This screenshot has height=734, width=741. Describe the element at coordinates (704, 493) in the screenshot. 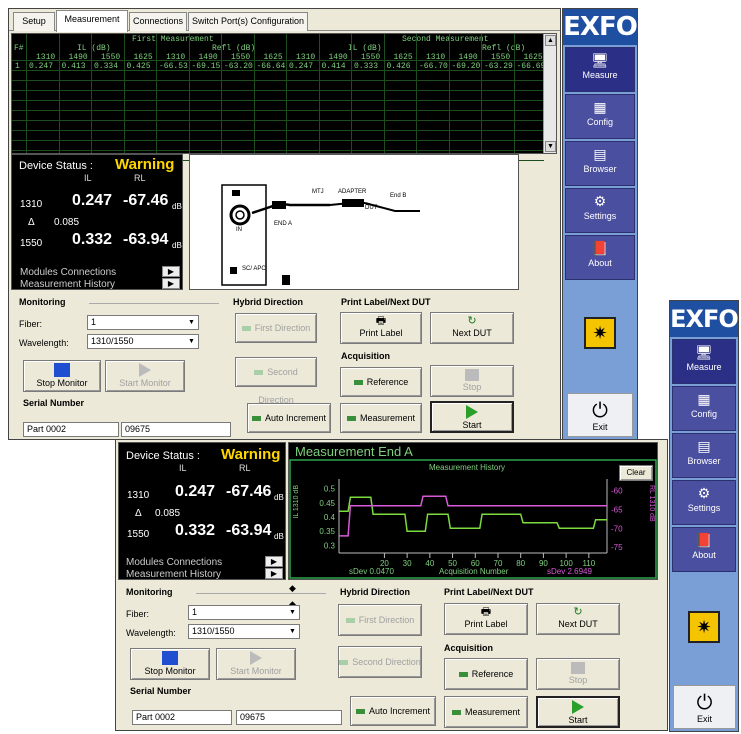

I see `settings-gear-icon: ⚙` at that location.